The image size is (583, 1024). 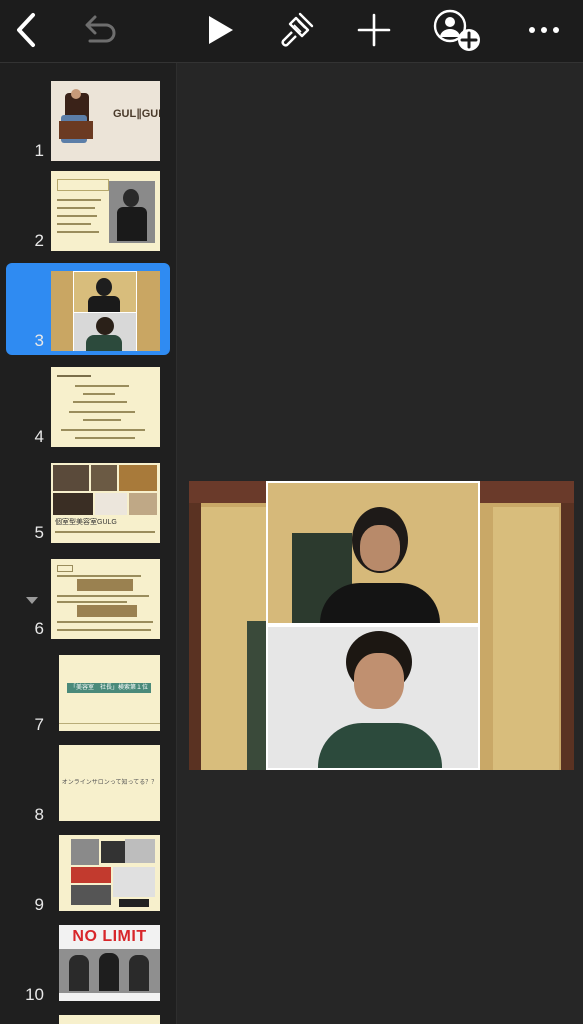 What do you see at coordinates (39, 628) in the screenshot?
I see `slide-number: 6` at bounding box center [39, 628].